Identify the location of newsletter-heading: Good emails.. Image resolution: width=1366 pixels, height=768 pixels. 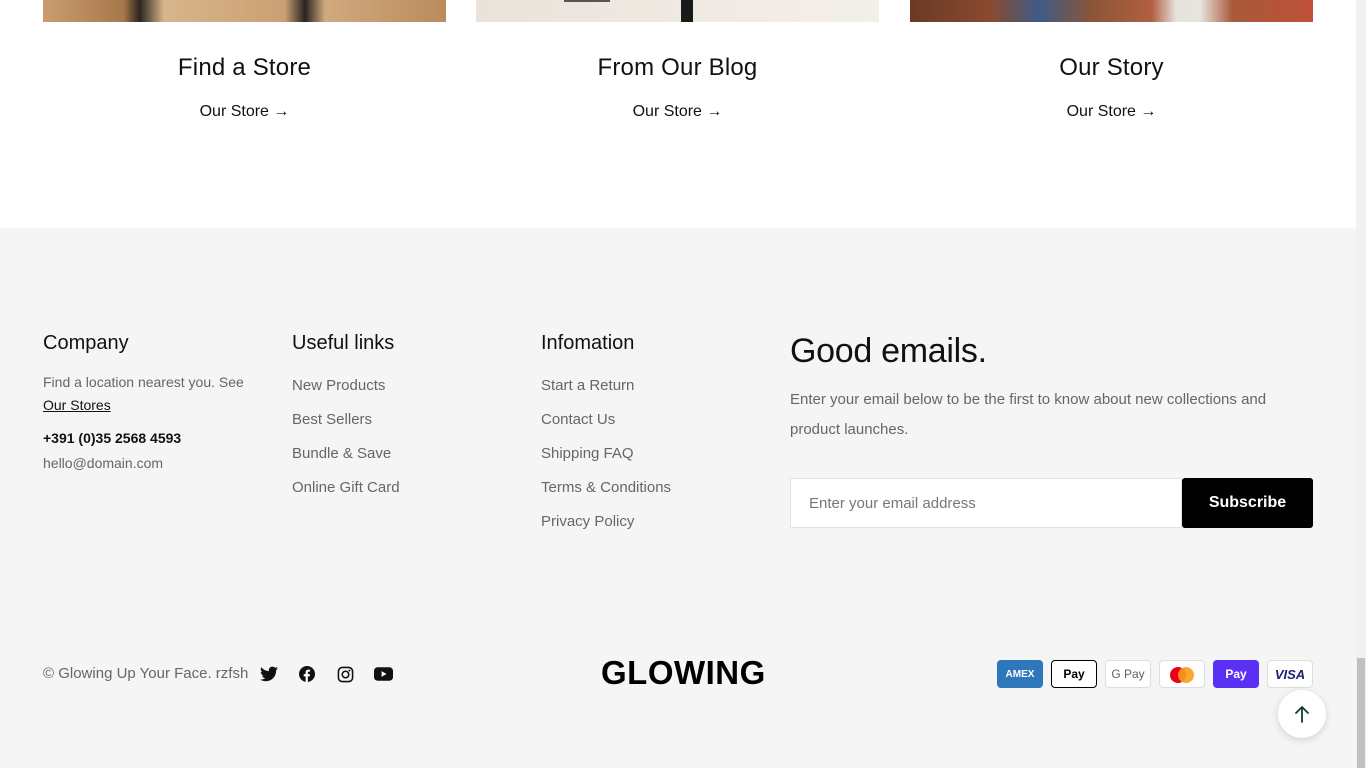
(888, 351).